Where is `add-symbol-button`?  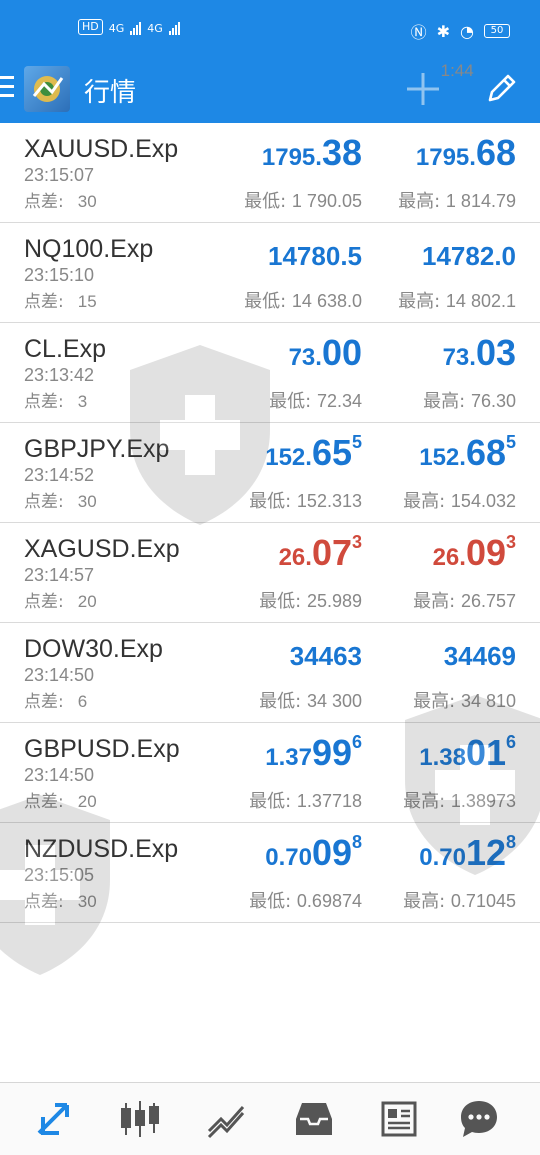 add-symbol-button is located at coordinates (423, 89).